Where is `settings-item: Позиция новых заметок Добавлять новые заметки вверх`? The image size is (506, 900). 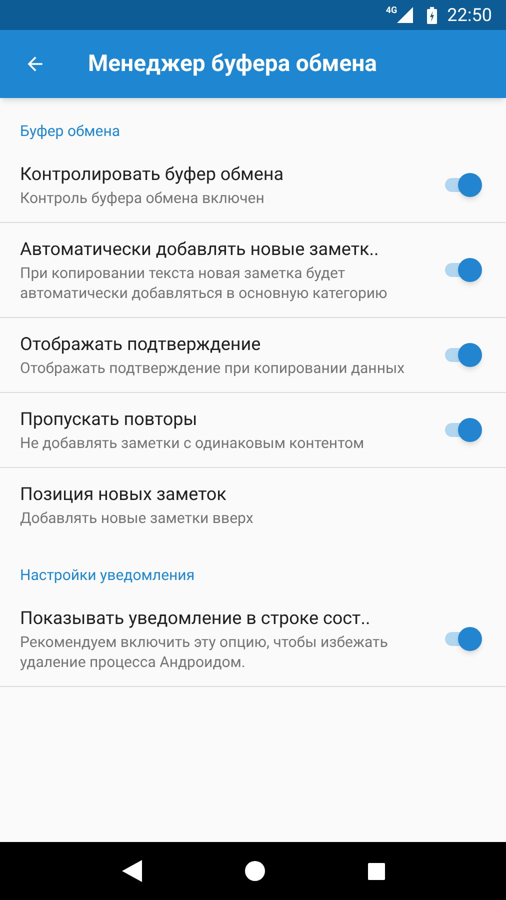 settings-item: Позиция новых заметок Добавлять новые заметки вверх is located at coordinates (253, 505).